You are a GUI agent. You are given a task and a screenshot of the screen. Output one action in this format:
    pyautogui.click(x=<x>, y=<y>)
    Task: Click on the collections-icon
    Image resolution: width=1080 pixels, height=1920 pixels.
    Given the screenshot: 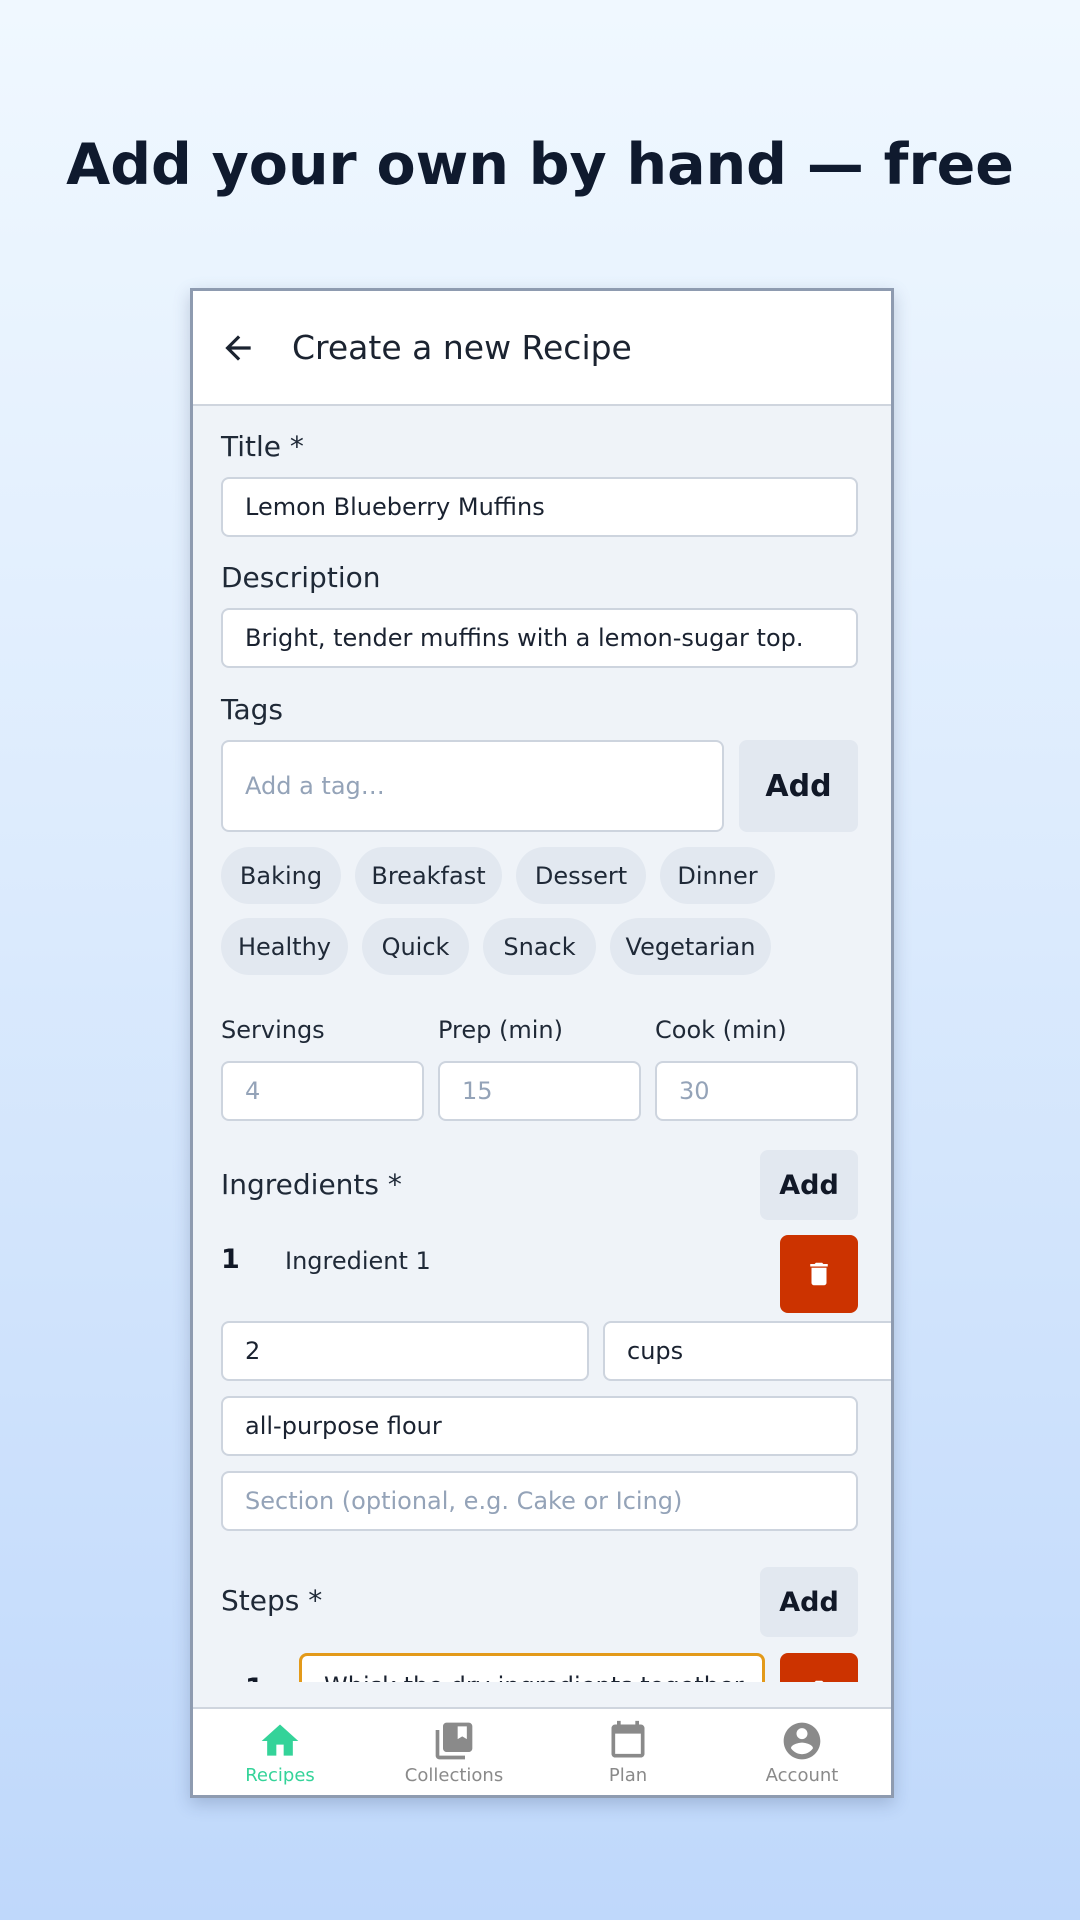 What is the action you would take?
    pyautogui.click(x=454, y=1741)
    